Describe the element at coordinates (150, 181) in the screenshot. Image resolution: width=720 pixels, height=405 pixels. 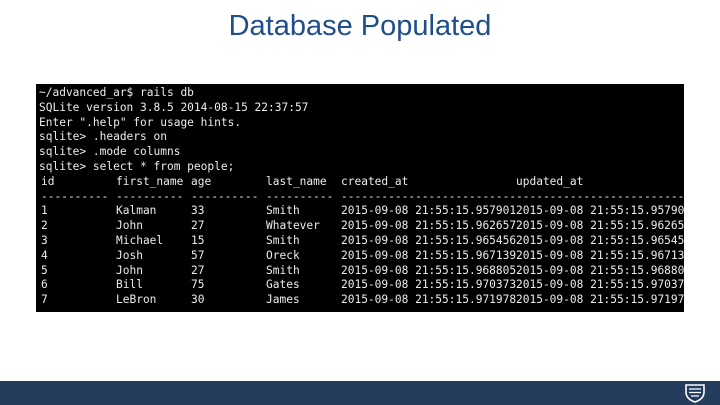
I see `header-first-name: first_name` at that location.